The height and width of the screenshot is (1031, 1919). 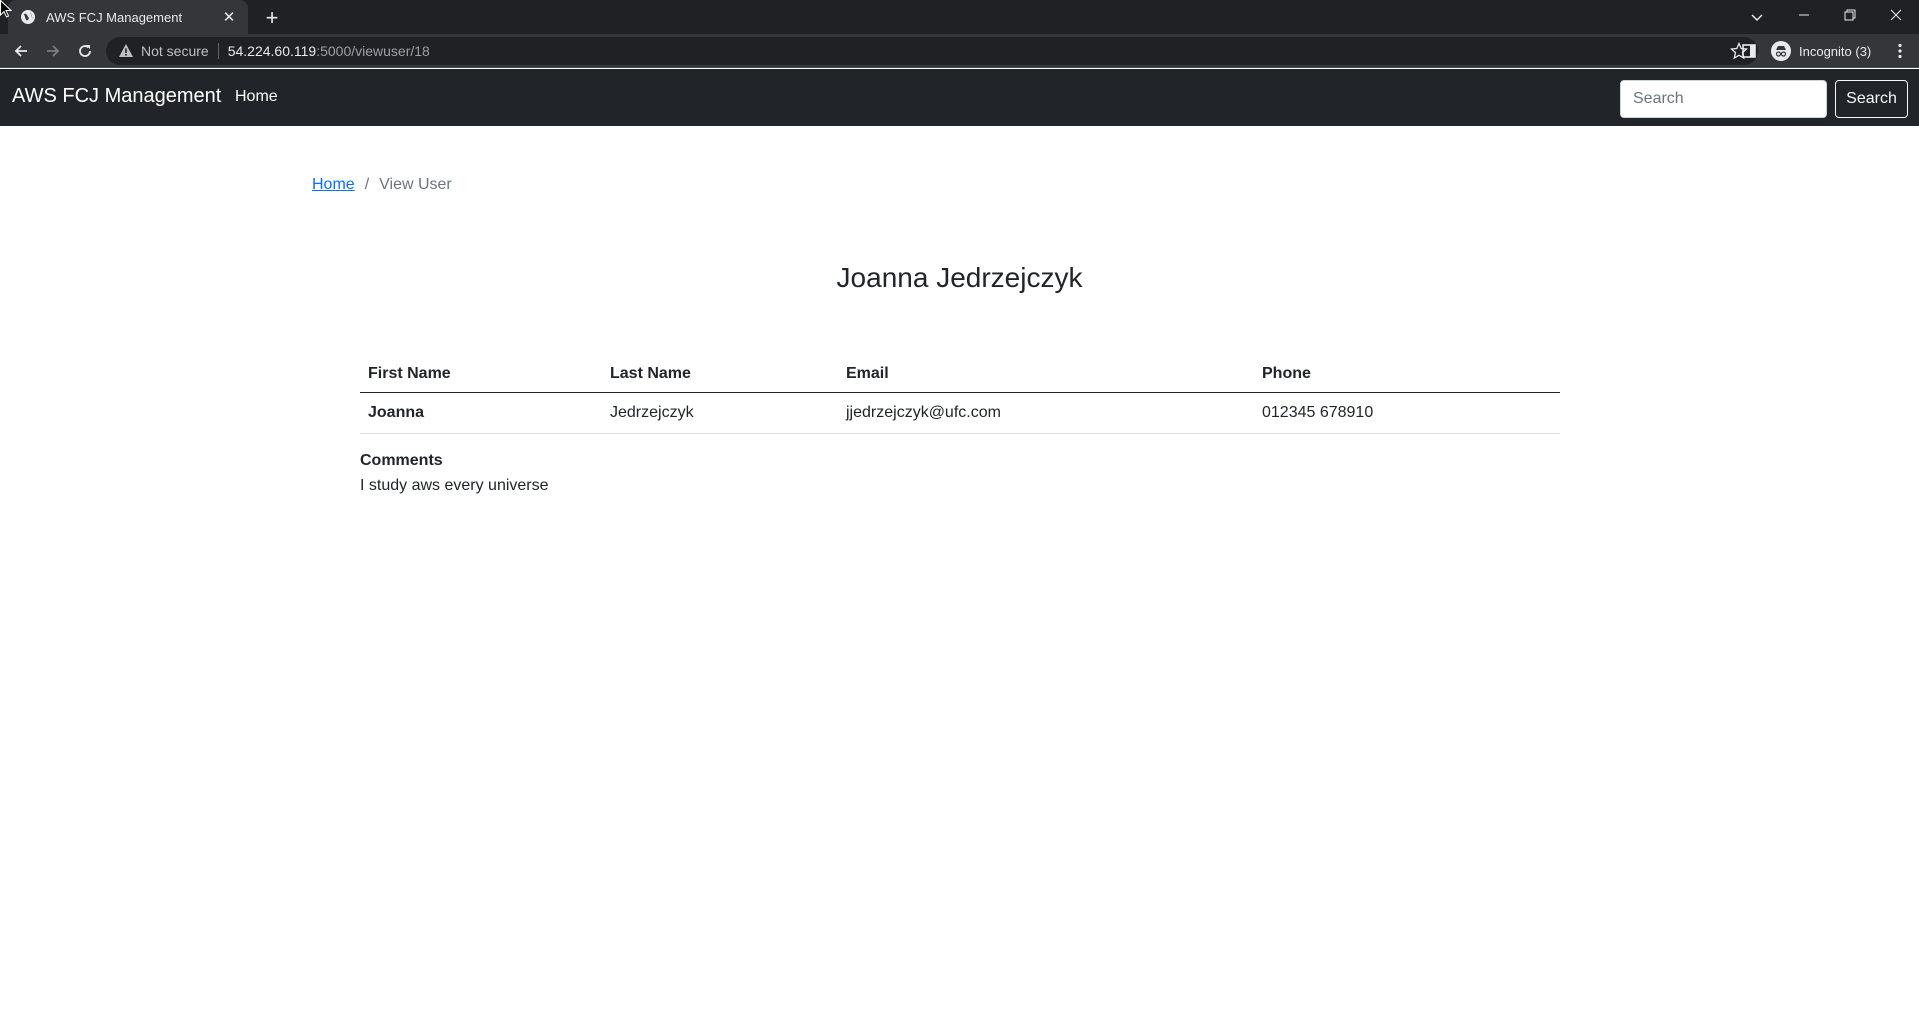 I want to click on tab-title: AWS FCJ Management, so click(x=114, y=17).